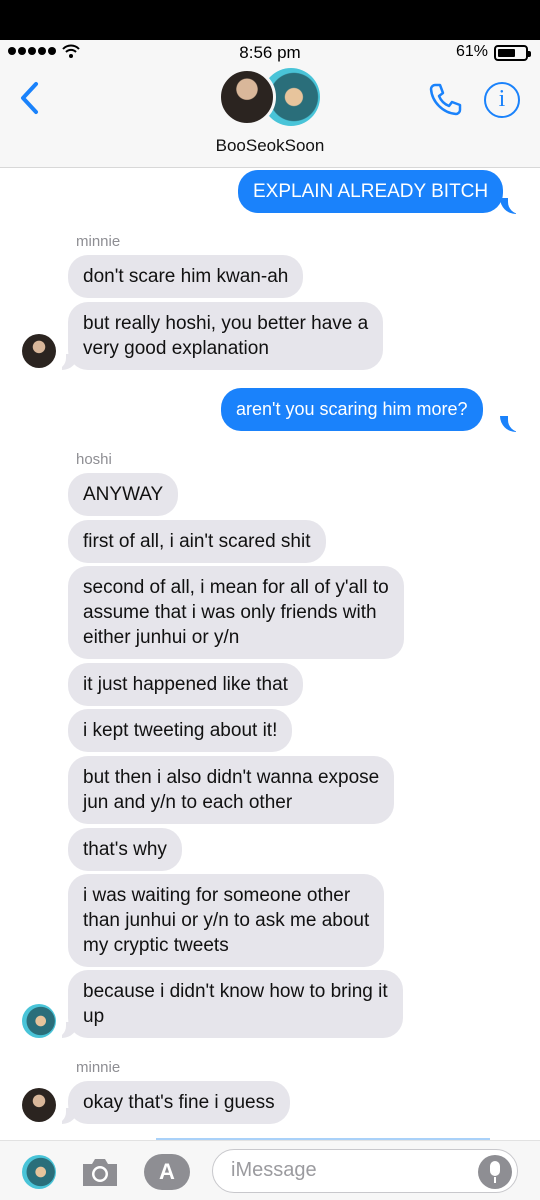 This screenshot has height=1200, width=540. I want to click on message-line: either junhui or y/n, so click(161, 637).